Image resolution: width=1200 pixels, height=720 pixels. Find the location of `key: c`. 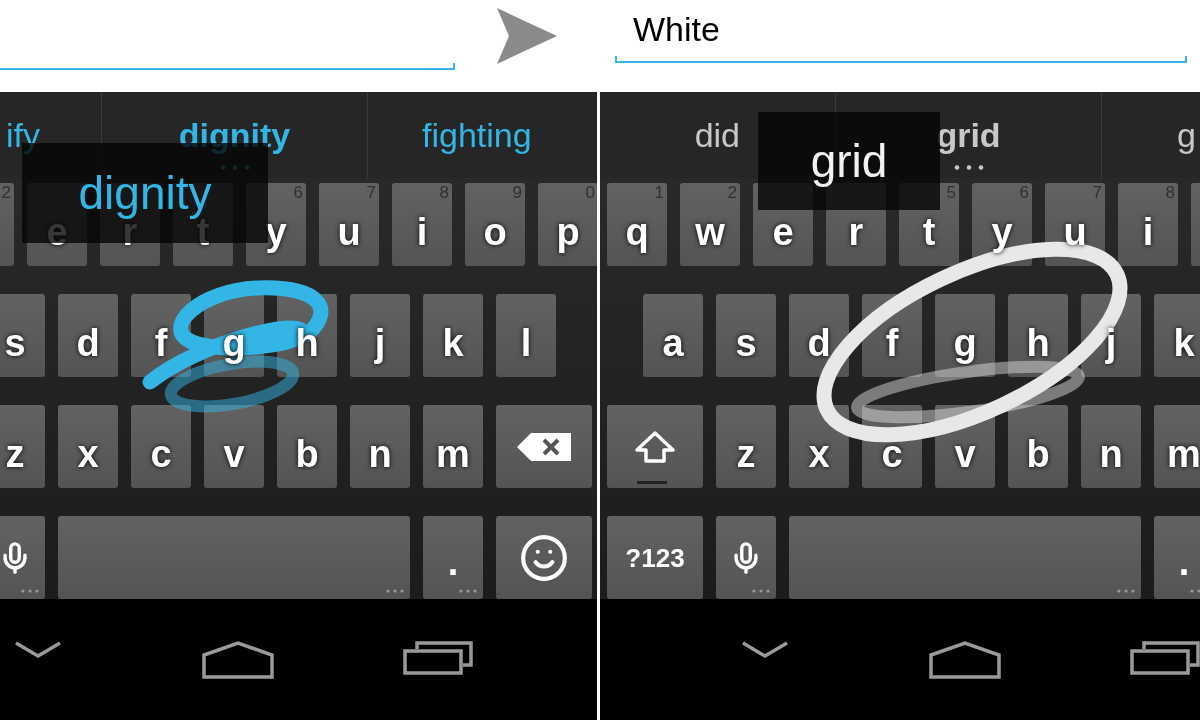

key: c is located at coordinates (161, 446).